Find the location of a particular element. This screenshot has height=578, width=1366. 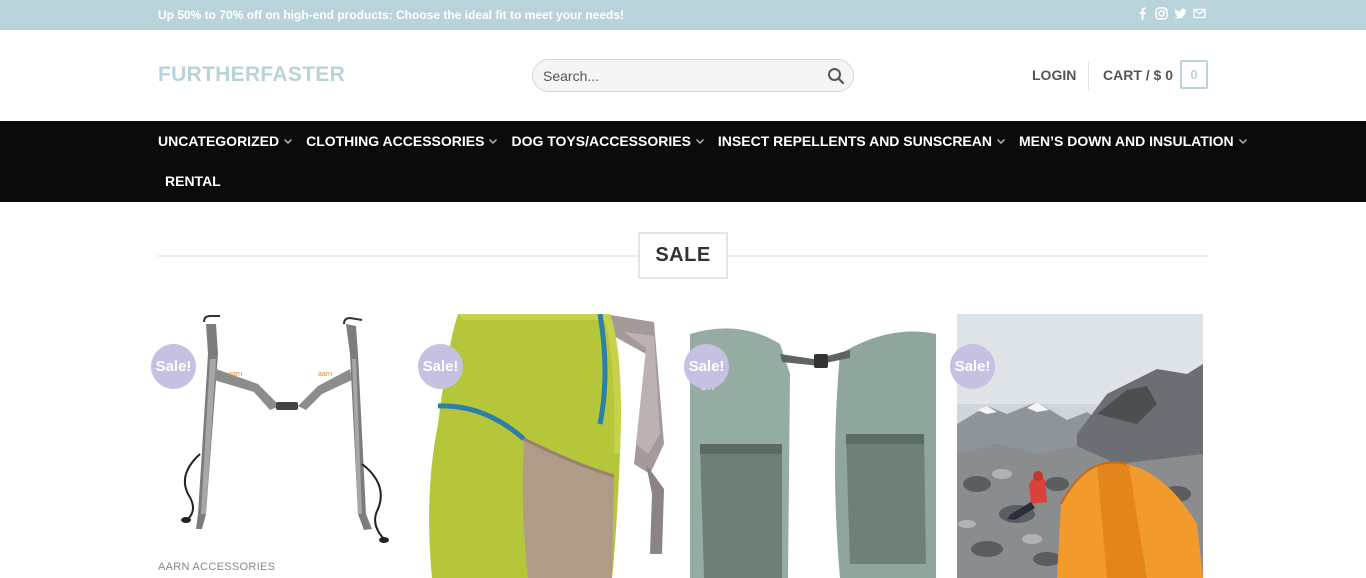

product-image: aarn aarn is located at coordinates (281, 446).